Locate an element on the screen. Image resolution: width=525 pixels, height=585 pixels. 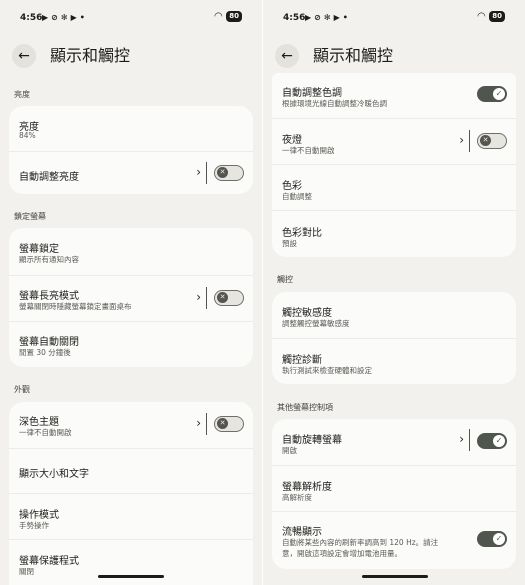
item-subtitle: 自動調整 is located at coordinates (297, 196).